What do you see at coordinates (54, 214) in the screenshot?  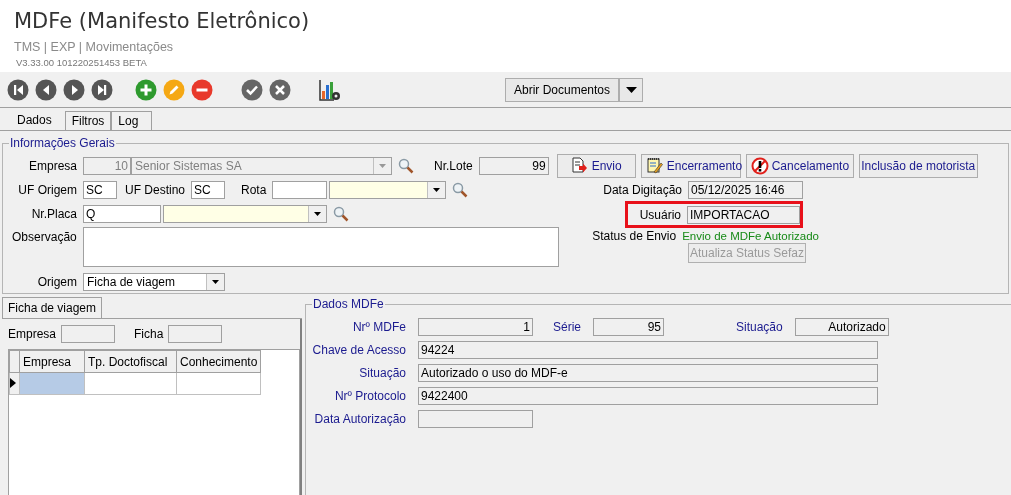 I see `field-label: Nr.Placa` at bounding box center [54, 214].